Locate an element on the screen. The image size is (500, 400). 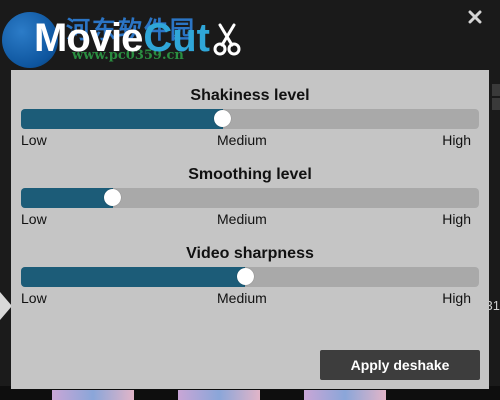
smoothing-level-title: Smoothing level is located at coordinates (250, 174).